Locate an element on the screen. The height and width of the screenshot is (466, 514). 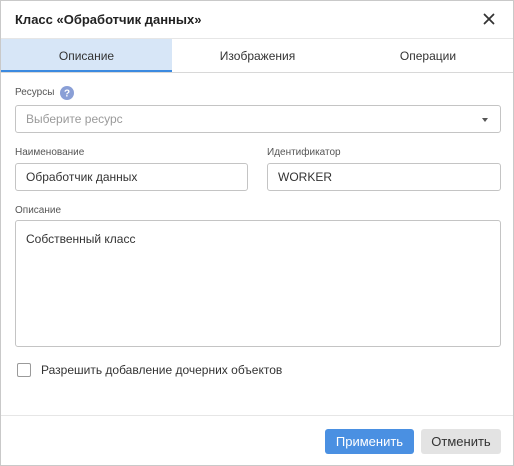
tab-images: Изображения is located at coordinates (257, 55).